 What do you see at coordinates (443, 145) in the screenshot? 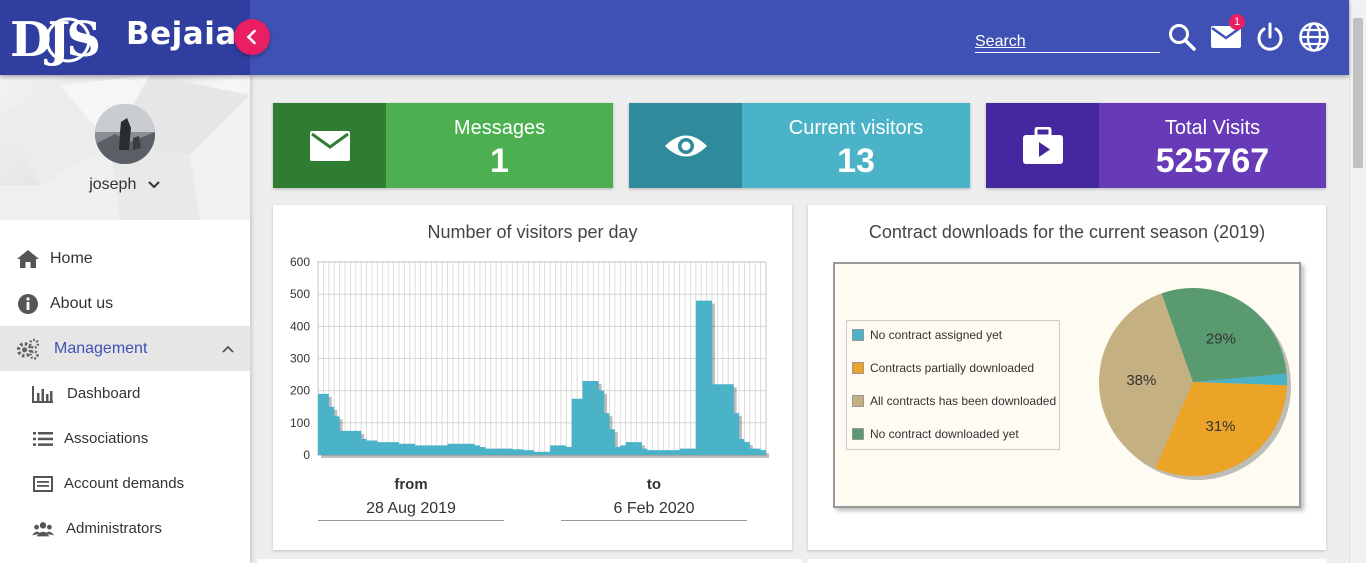
I see `stat-card-messages: Messages 1` at bounding box center [443, 145].